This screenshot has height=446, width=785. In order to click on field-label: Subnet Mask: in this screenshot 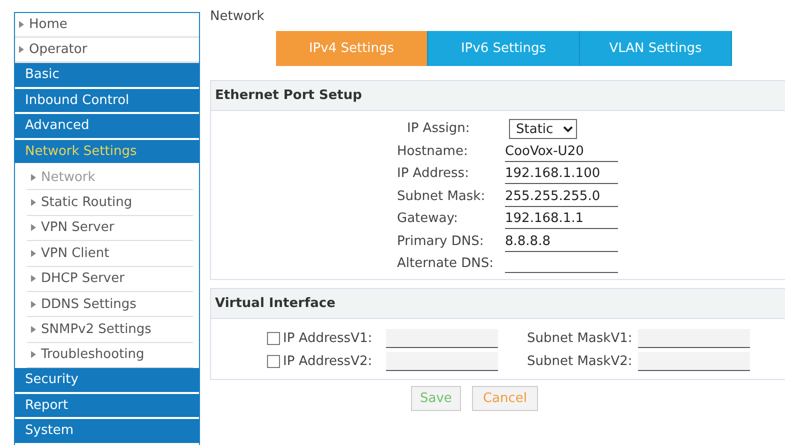, I will do `click(441, 197)`.